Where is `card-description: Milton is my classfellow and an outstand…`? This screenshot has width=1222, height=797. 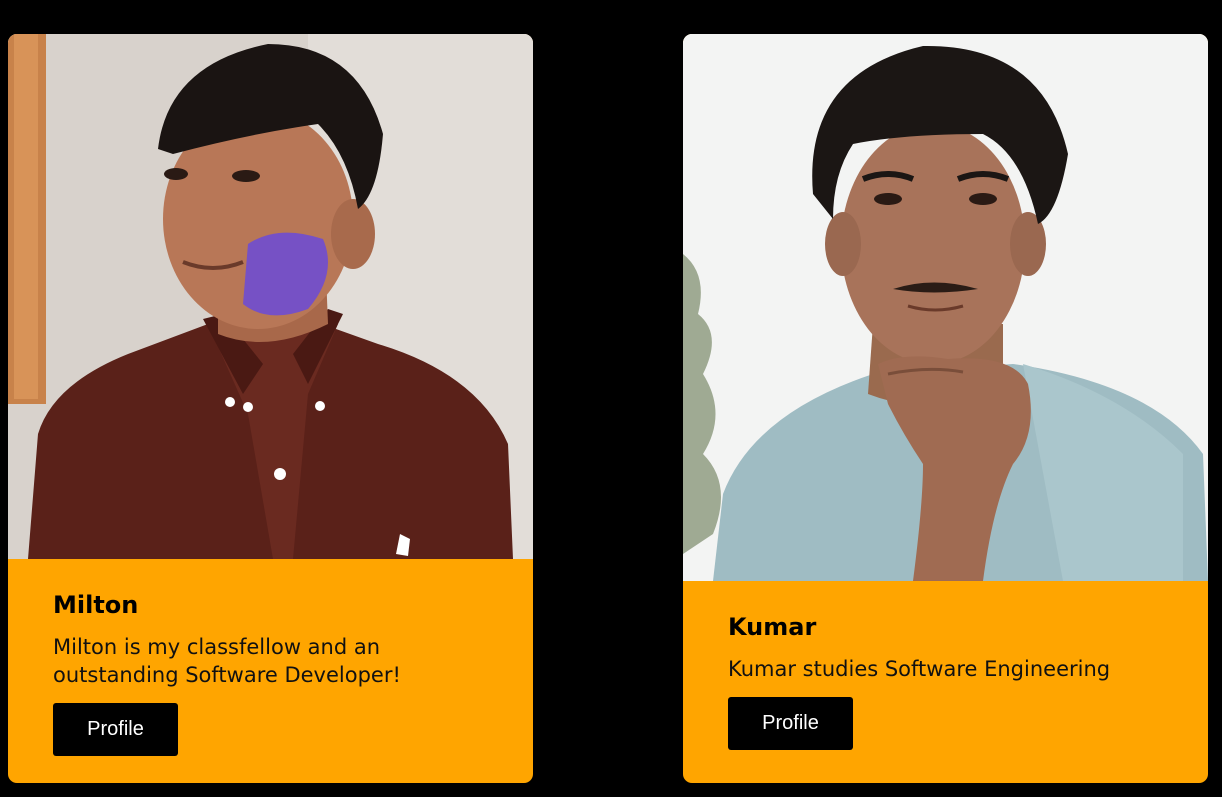 card-description: Milton is my classfellow and an outstand… is located at coordinates (227, 661).